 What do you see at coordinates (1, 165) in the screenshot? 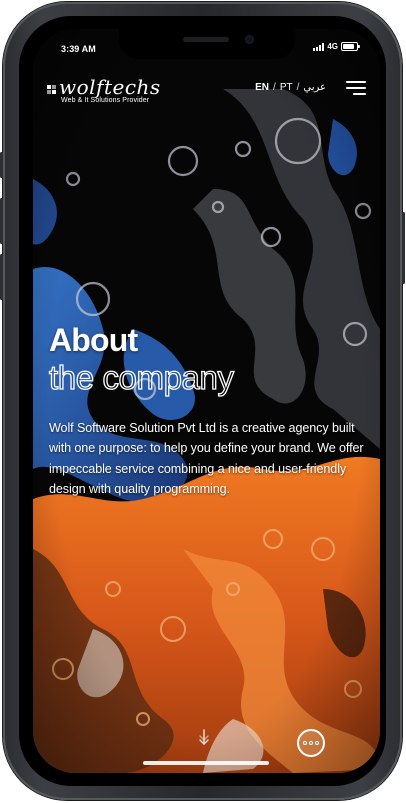
I see `side-button-silent` at bounding box center [1, 165].